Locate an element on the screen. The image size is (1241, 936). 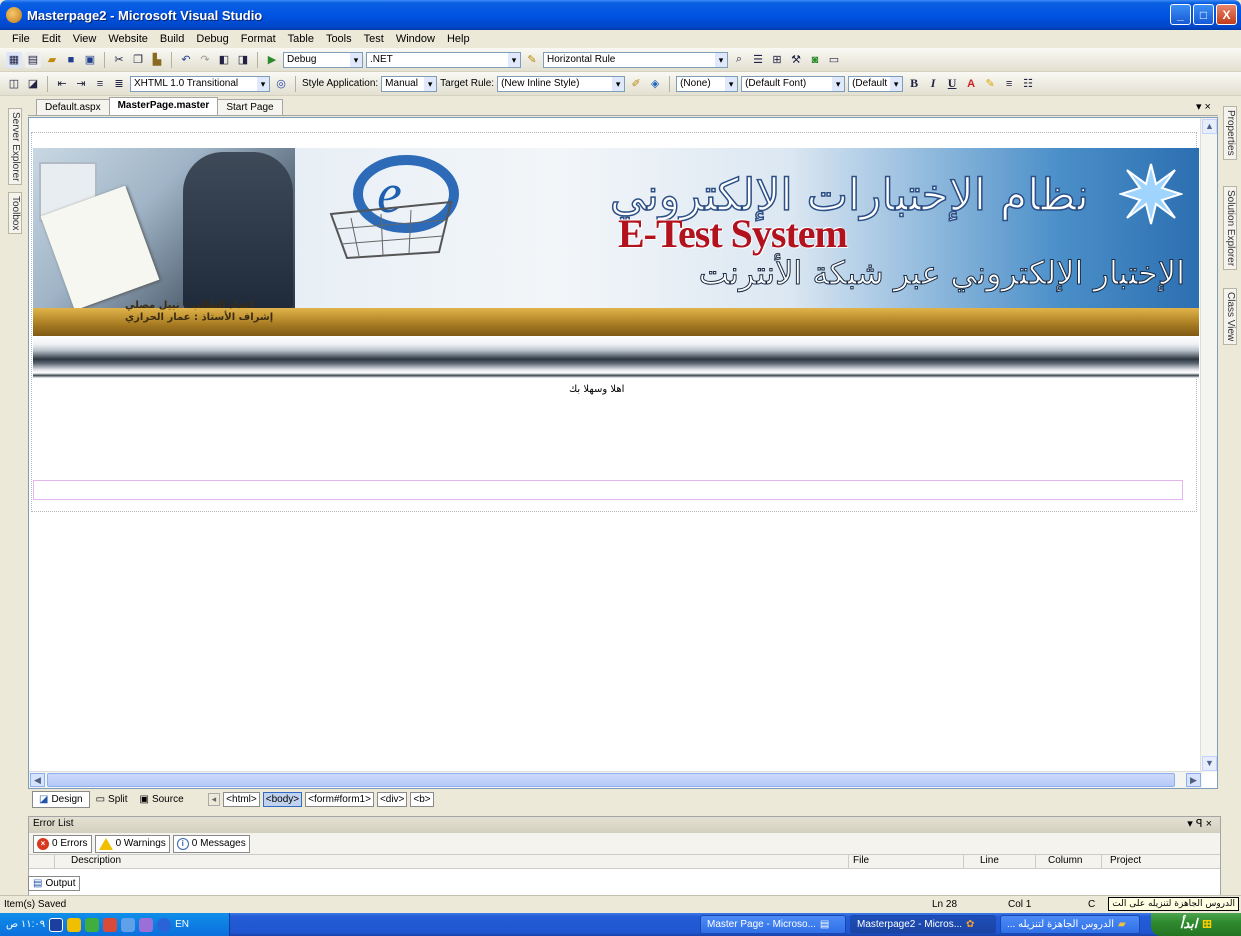
add-item-icon: ▤ is located at coordinates (33, 59).